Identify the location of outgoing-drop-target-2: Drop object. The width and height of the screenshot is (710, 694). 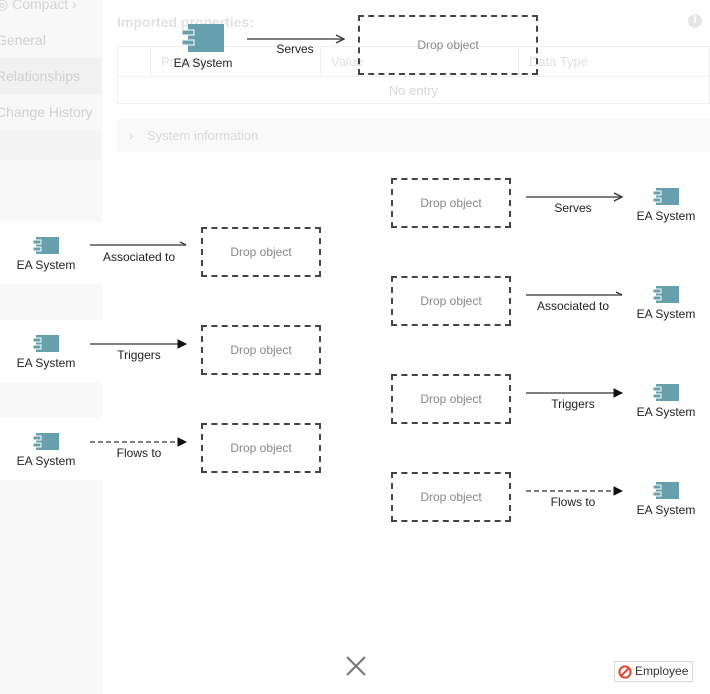
(261, 350).